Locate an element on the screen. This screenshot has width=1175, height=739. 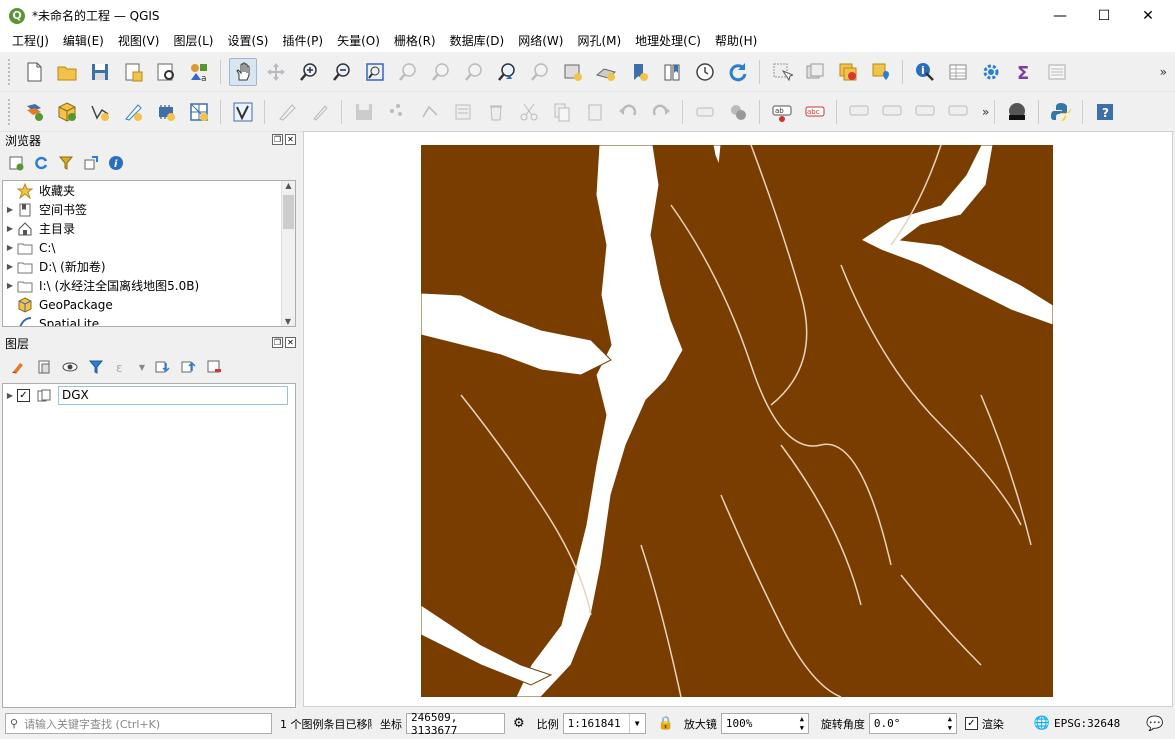
scale-combo: 1:161841 ▼ is located at coordinates (604, 723).